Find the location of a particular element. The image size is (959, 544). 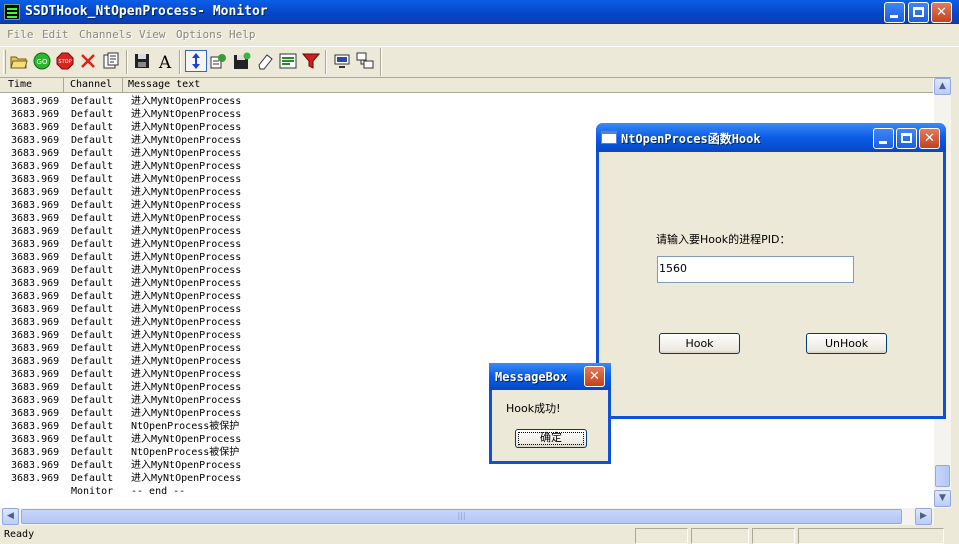

open-folder-icon is located at coordinates (19, 61).